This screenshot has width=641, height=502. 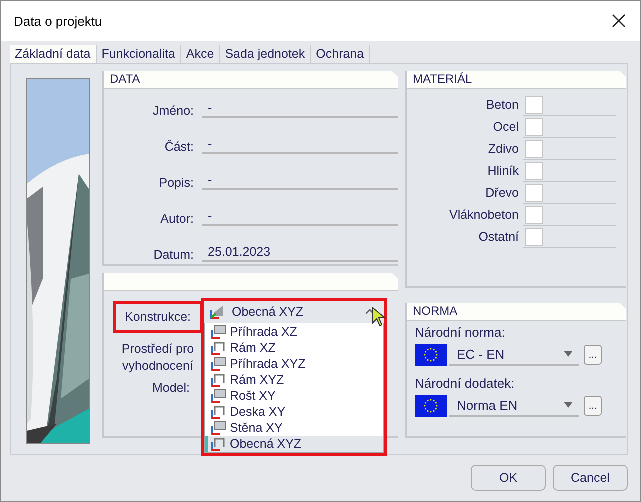 What do you see at coordinates (170, 388) in the screenshot?
I see `field-label: Model:` at bounding box center [170, 388].